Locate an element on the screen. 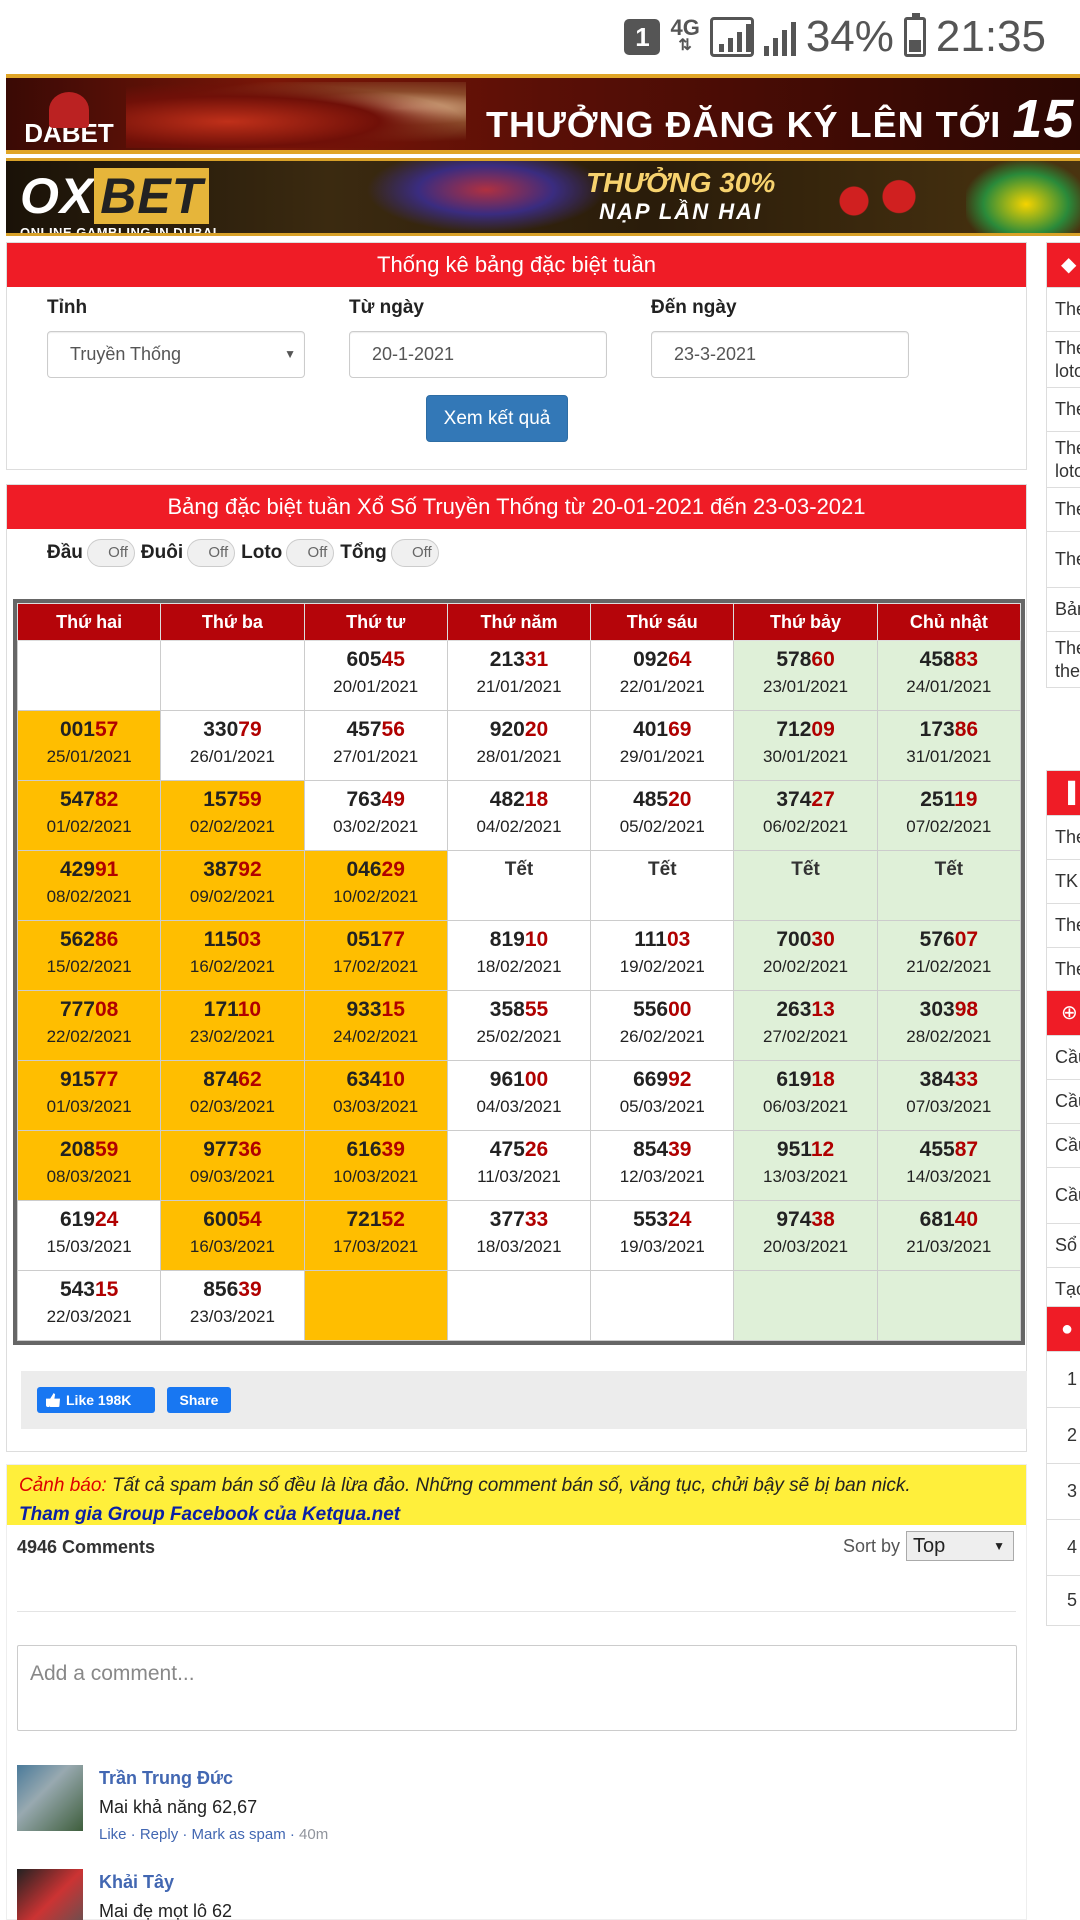 This screenshot has width=1080, height=1920. sidebar-block: ⊕CầuCầuCầuCầuSổTạoTổn is located at coordinates (1063, 1168).